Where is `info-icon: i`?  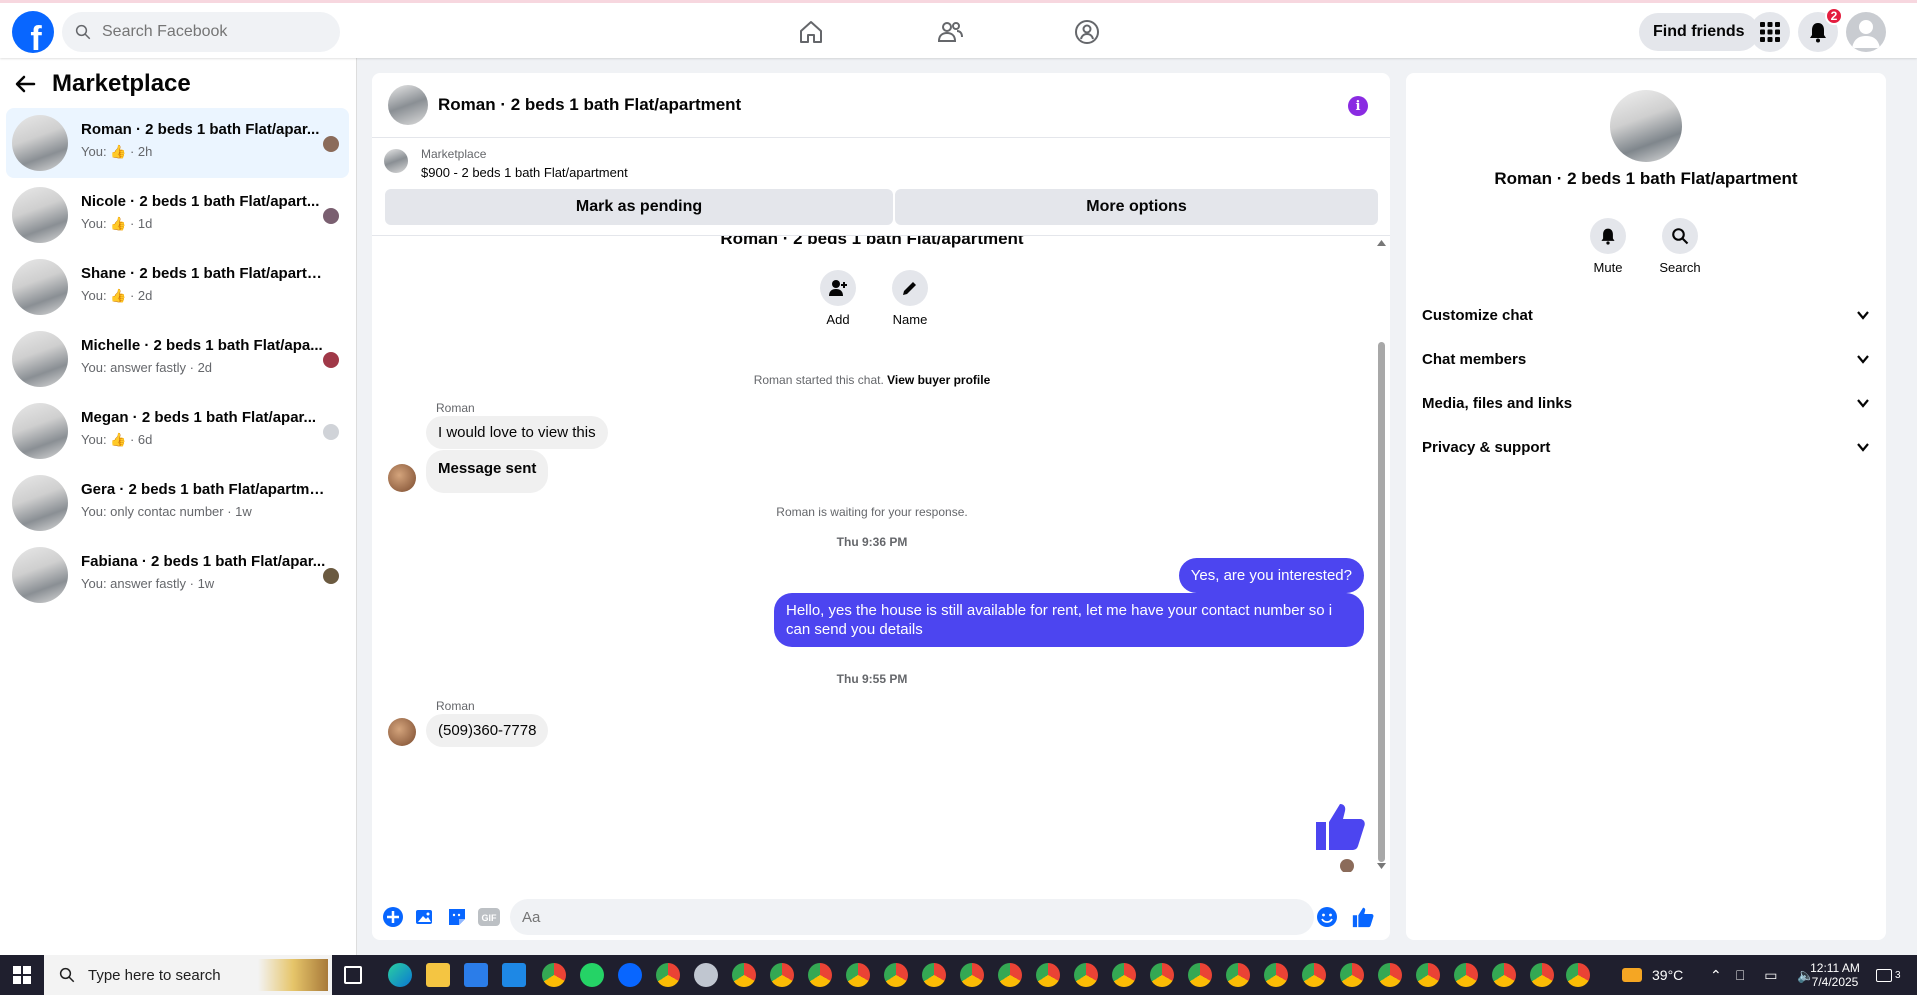 info-icon: i is located at coordinates (1358, 106).